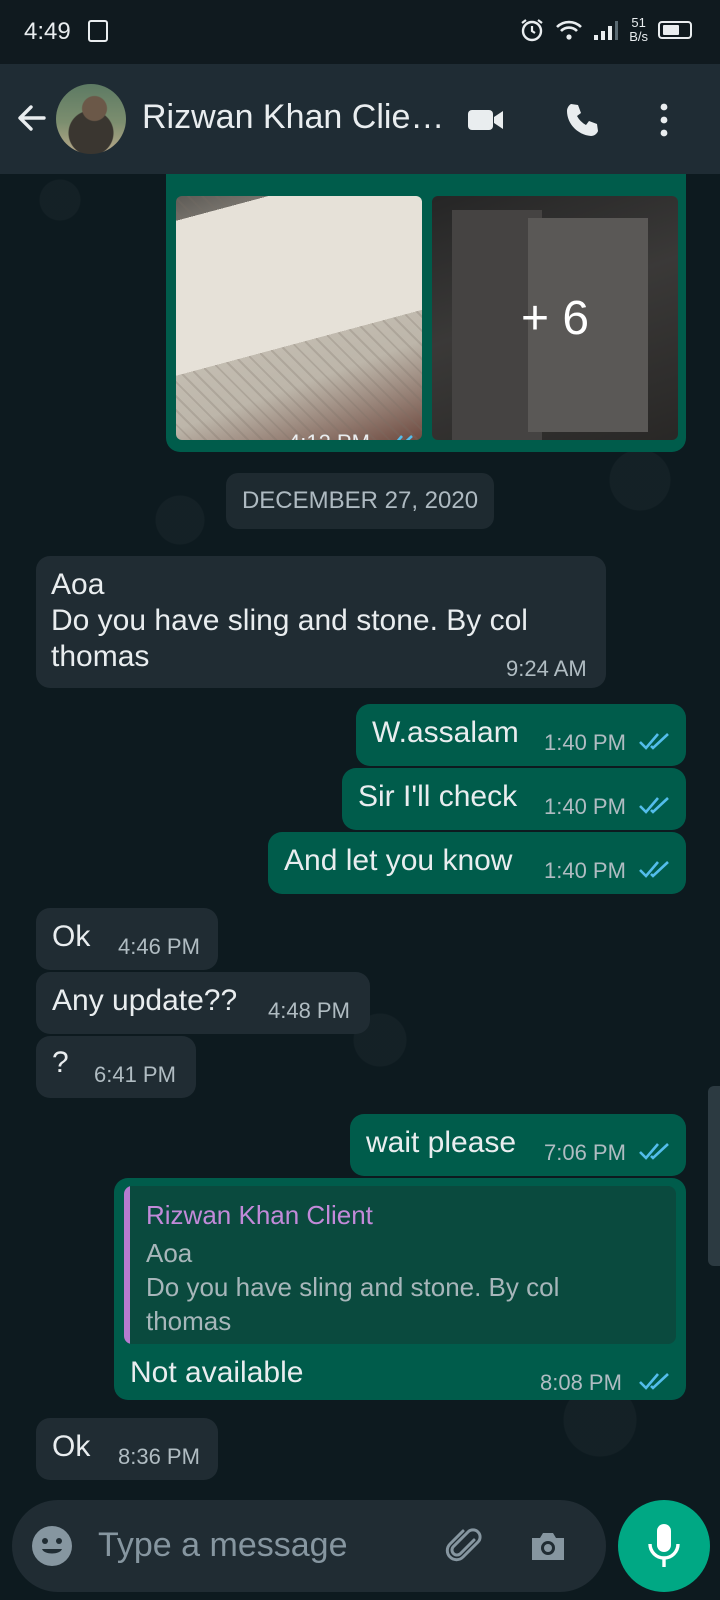 This screenshot has height=1600, width=720. I want to click on message-bubble-outgoing: W.assalam 1:40 PM, so click(521, 735).